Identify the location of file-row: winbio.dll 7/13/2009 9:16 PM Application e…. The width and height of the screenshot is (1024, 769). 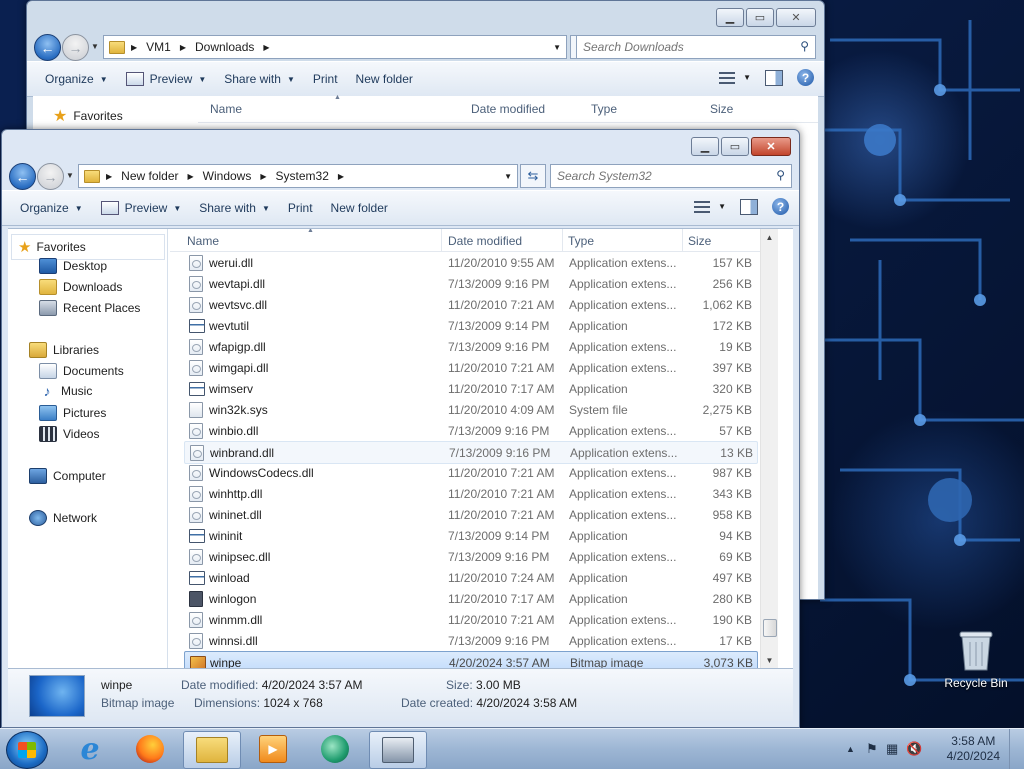
(470, 430).